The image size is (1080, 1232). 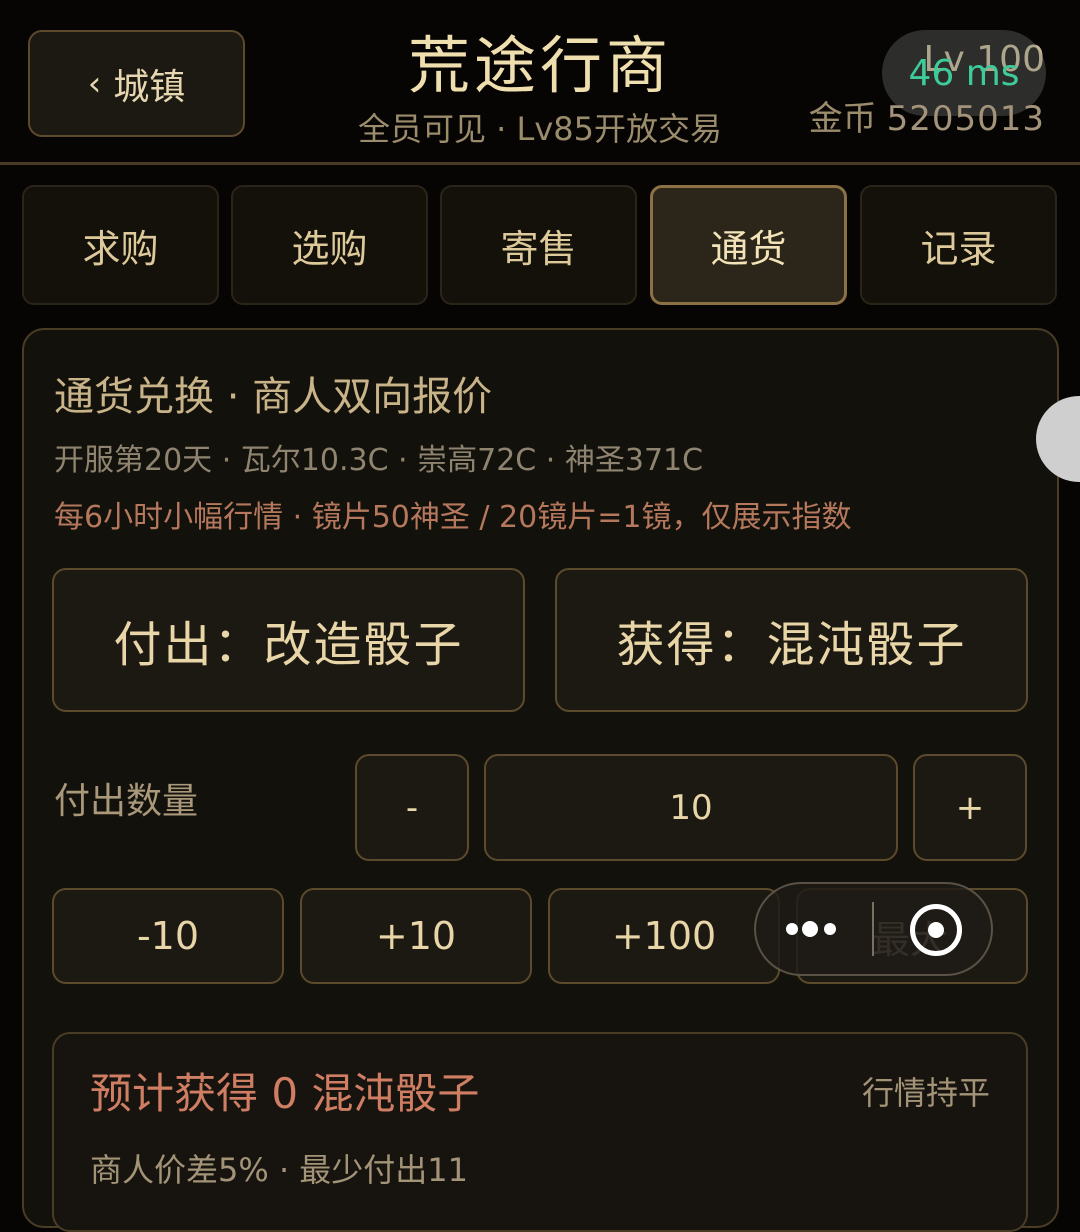 What do you see at coordinates (791, 640) in the screenshot?
I see `get-currency-button: 获得：混沌骰子` at bounding box center [791, 640].